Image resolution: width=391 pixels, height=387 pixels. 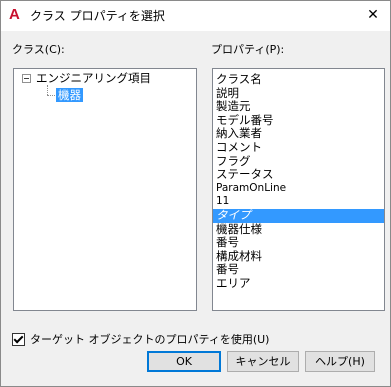 What do you see at coordinates (298, 147) in the screenshot?
I see `property-list-item: コメント` at bounding box center [298, 147].